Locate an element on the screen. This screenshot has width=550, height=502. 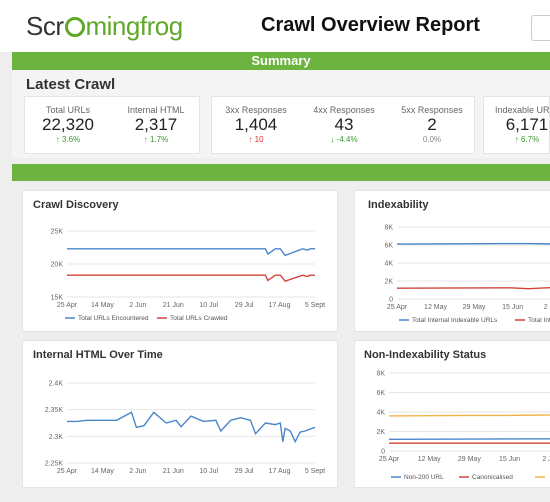
legend-label: Canonicalised is located at coordinates (492, 477).